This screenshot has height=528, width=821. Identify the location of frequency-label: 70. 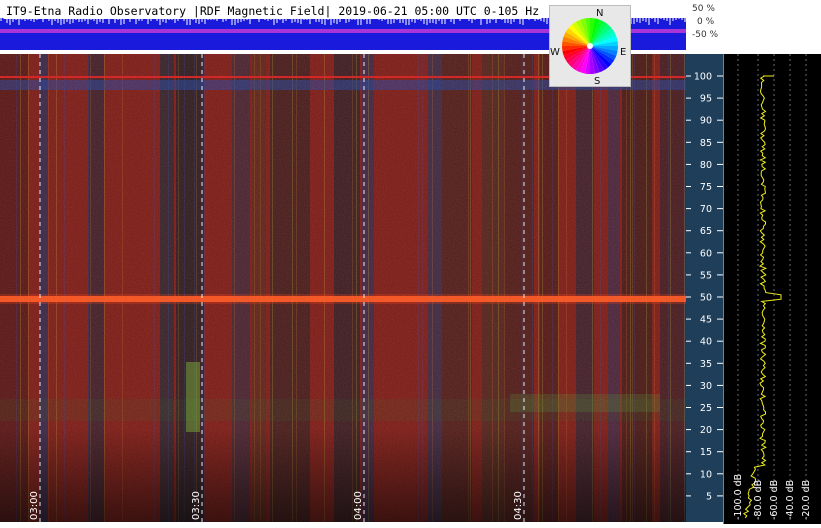
(706, 209).